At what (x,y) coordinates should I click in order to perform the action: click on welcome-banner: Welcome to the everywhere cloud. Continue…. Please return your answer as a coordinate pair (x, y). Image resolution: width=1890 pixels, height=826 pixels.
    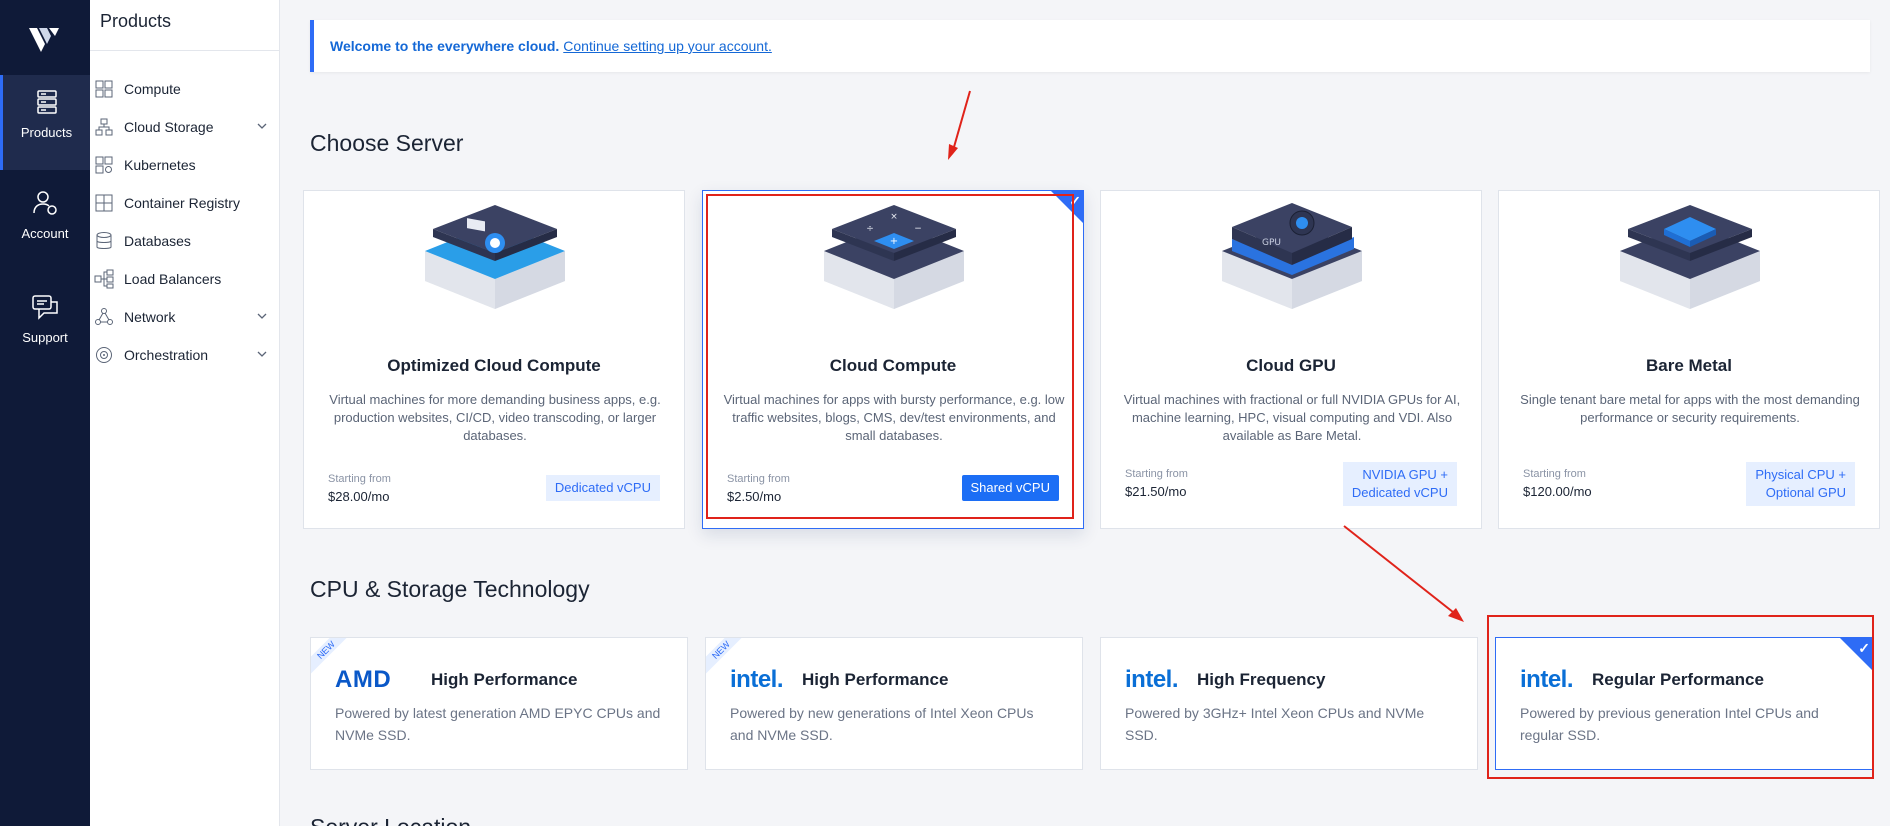
    Looking at the image, I should click on (1090, 46).